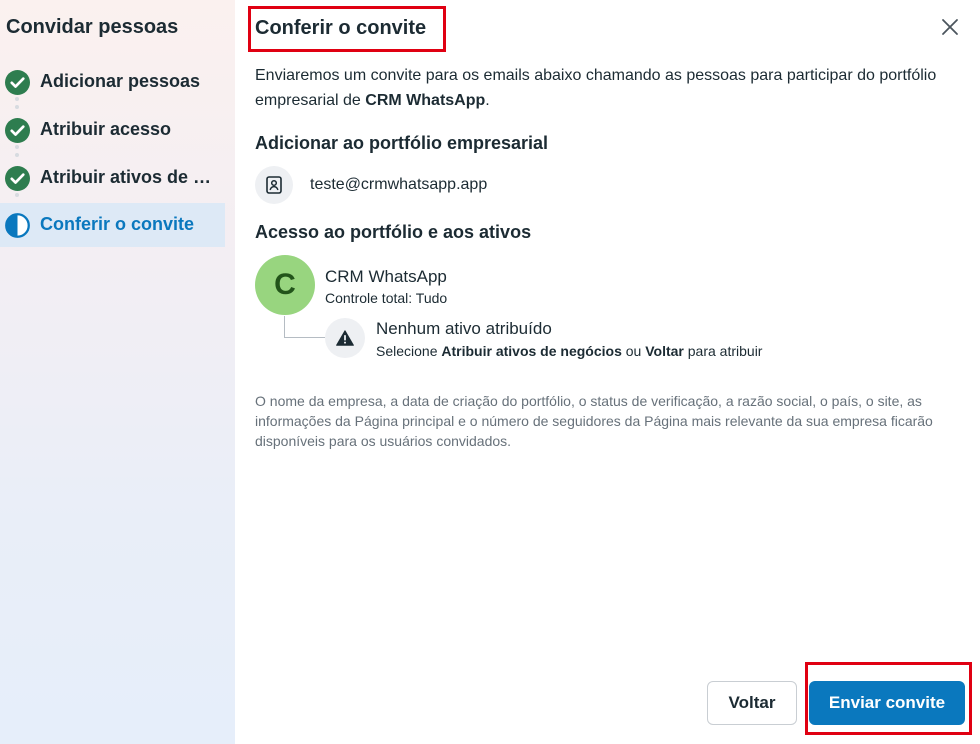 This screenshot has width=980, height=744. What do you see at coordinates (17, 225) in the screenshot?
I see `half-circle-icon` at bounding box center [17, 225].